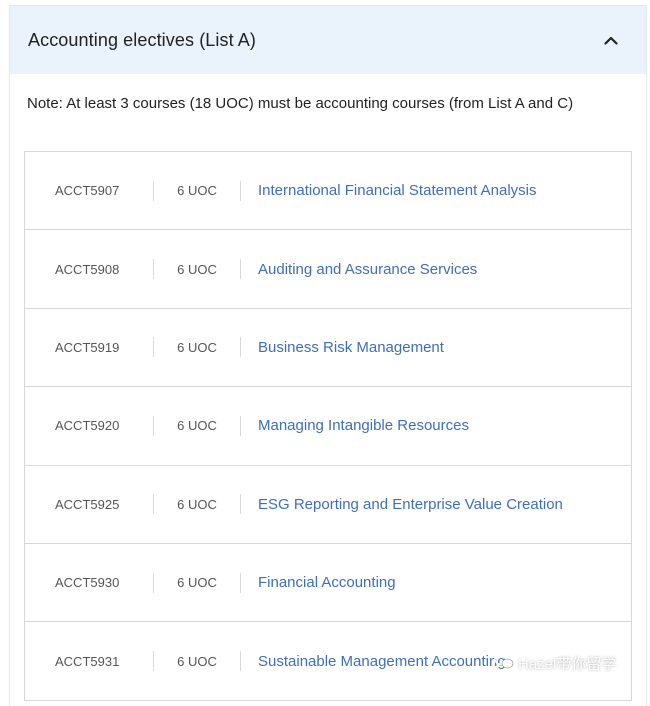 This screenshot has height=706, width=650. I want to click on course-code: ACCT5908, so click(87, 269).